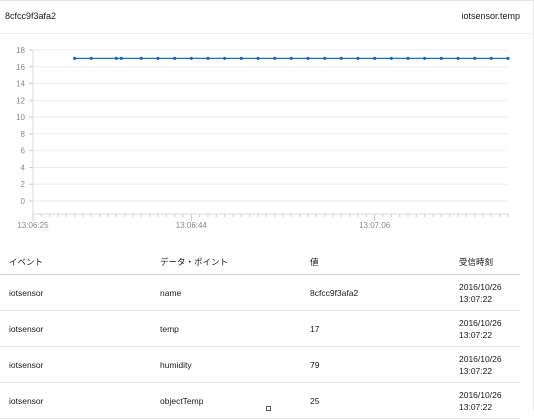 The width and height of the screenshot is (534, 419). What do you see at coordinates (176, 364) in the screenshot?
I see `datapoint-cell: humidity` at bounding box center [176, 364].